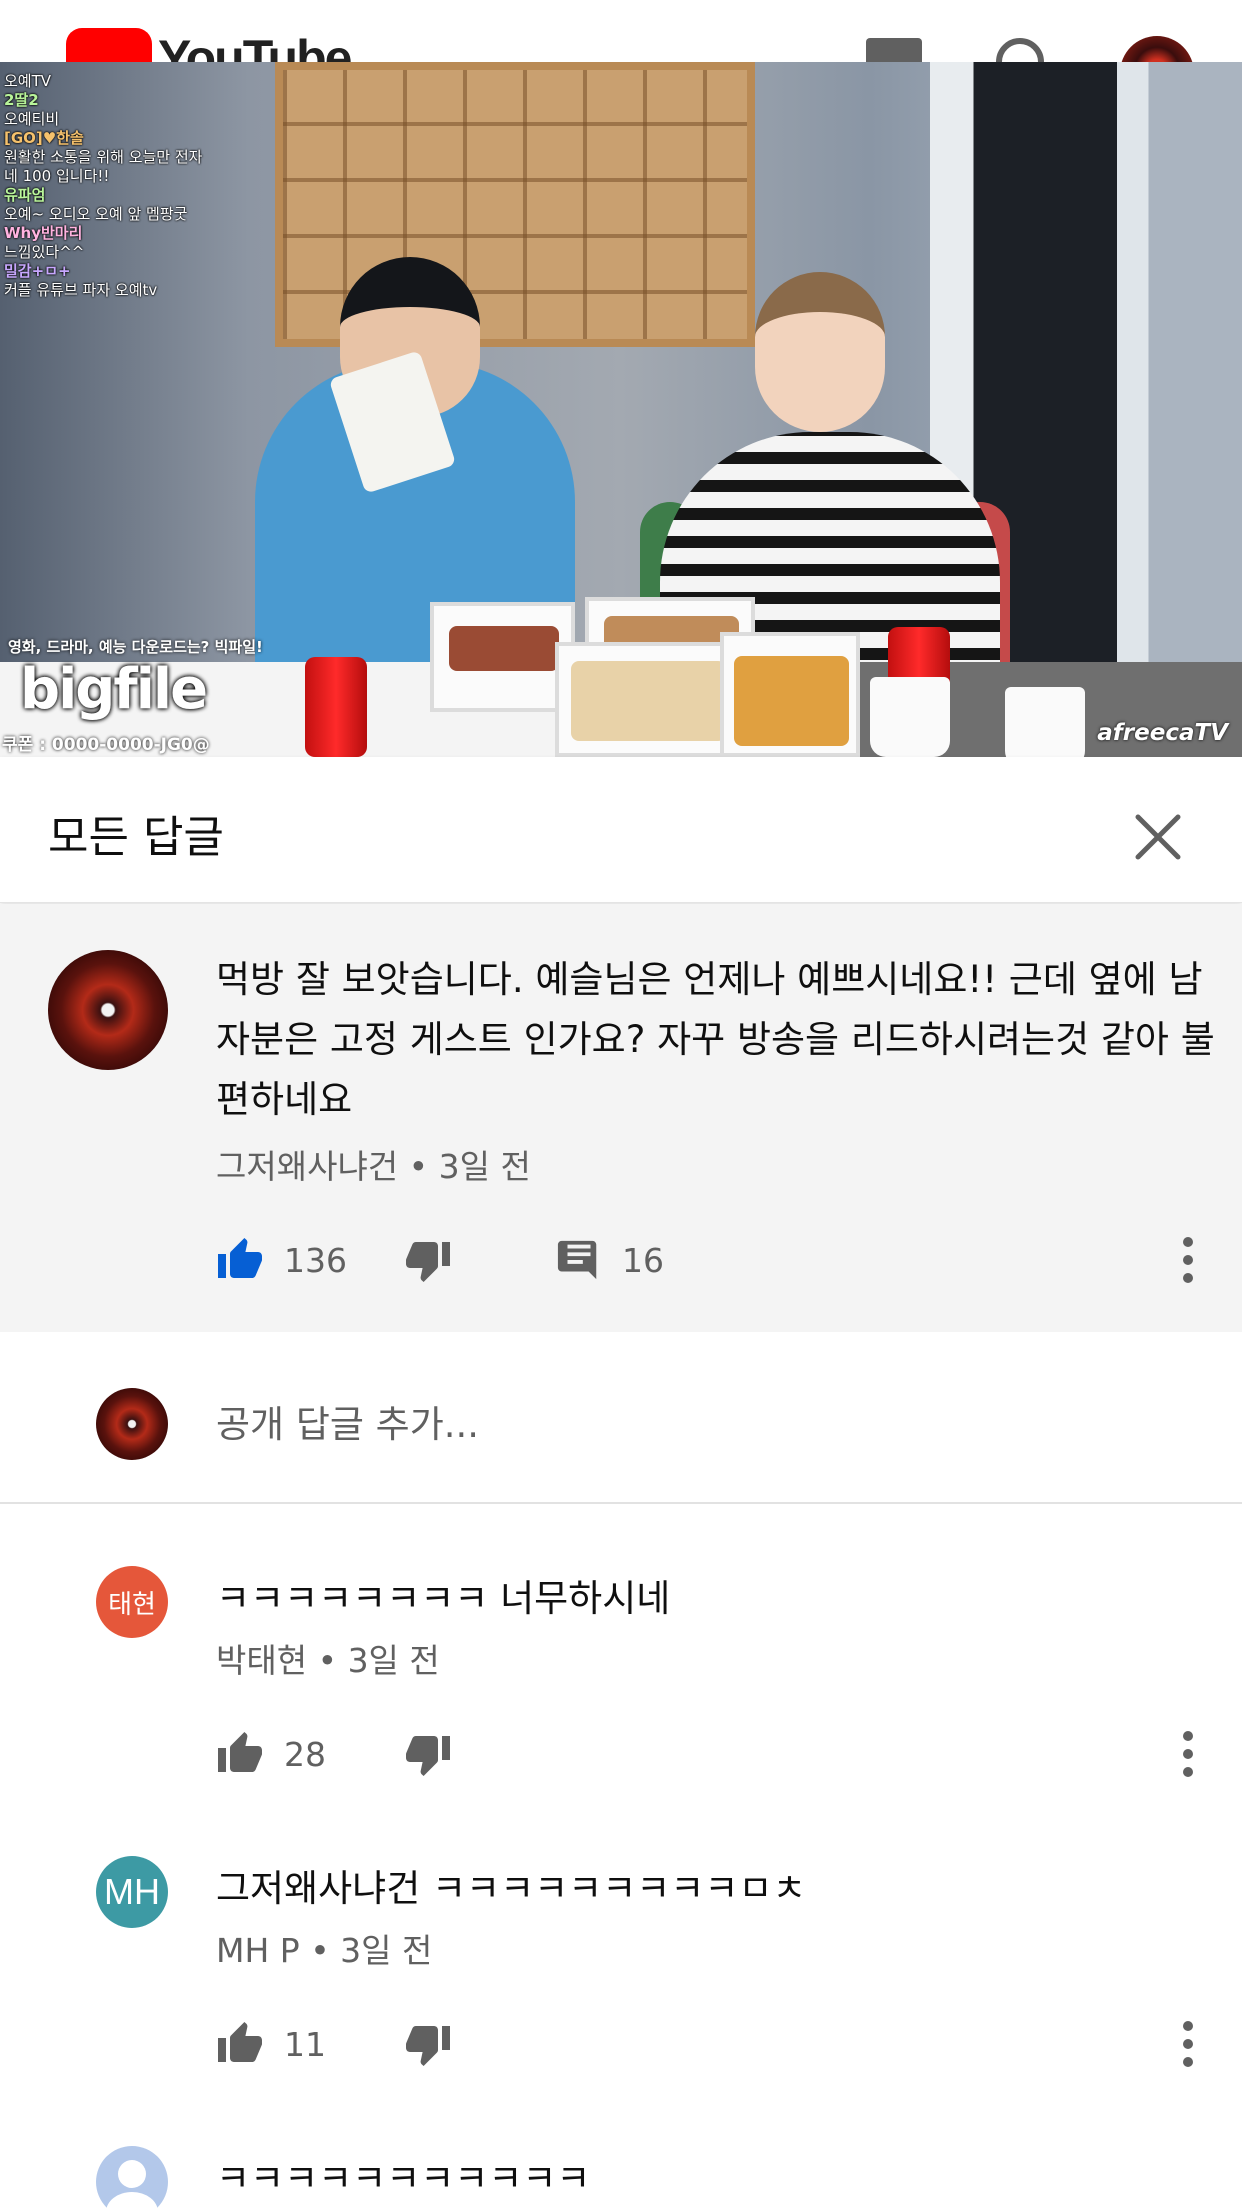 The height and width of the screenshot is (2208, 1242). I want to click on comment-meta: 그저왜사냐건 • 3일 전, so click(373, 1164).